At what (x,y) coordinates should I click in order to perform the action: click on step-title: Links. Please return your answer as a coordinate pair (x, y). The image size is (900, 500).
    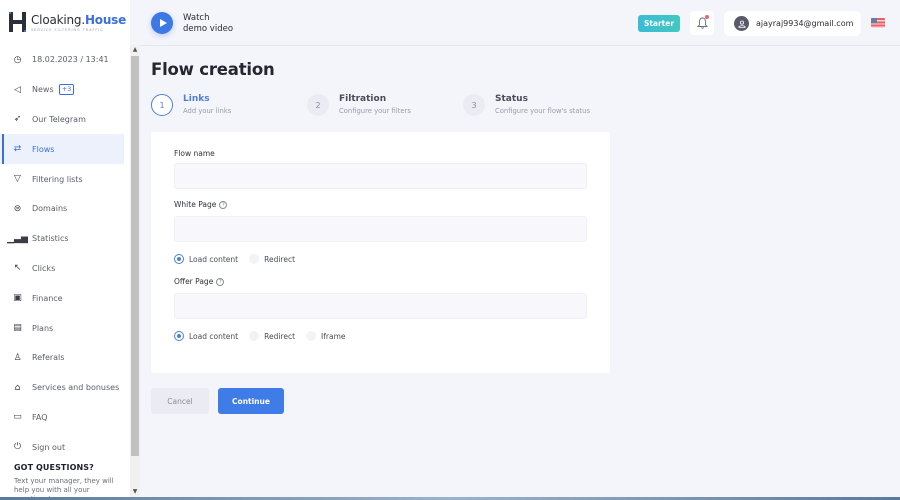
    Looking at the image, I should click on (196, 99).